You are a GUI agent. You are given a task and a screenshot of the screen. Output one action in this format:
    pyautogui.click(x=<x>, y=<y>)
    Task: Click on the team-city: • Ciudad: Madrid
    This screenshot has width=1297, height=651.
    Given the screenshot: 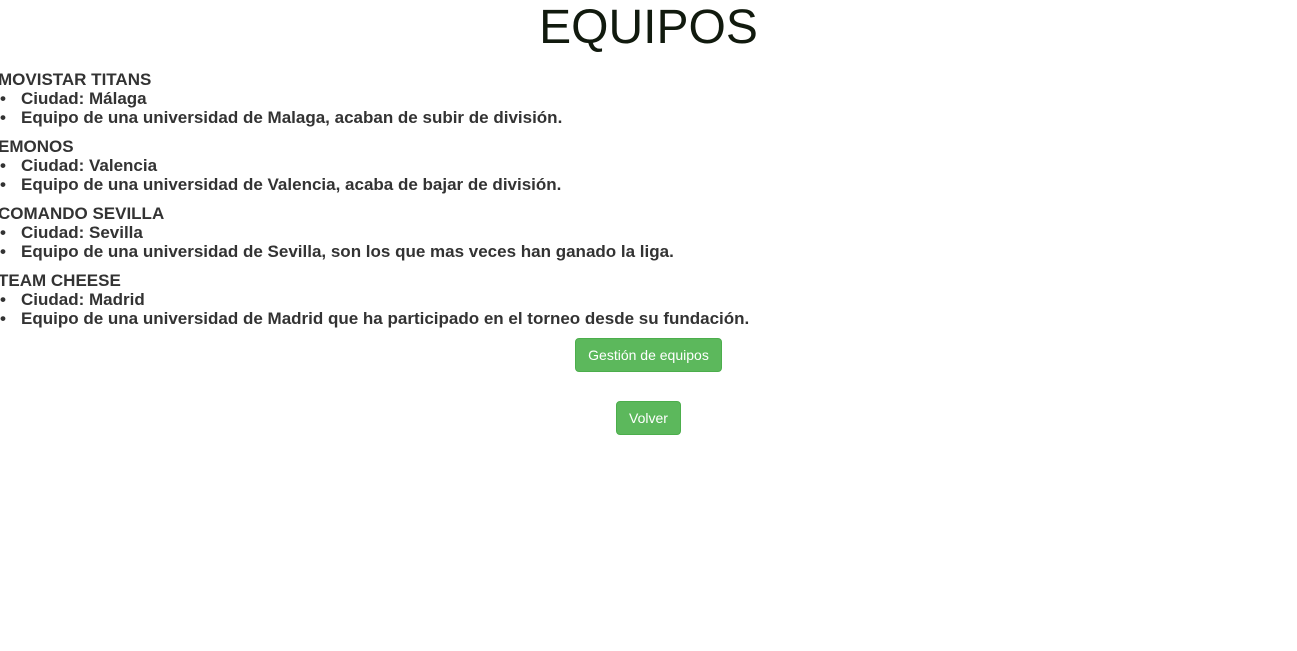 What is the action you would take?
    pyautogui.click(x=648, y=299)
    